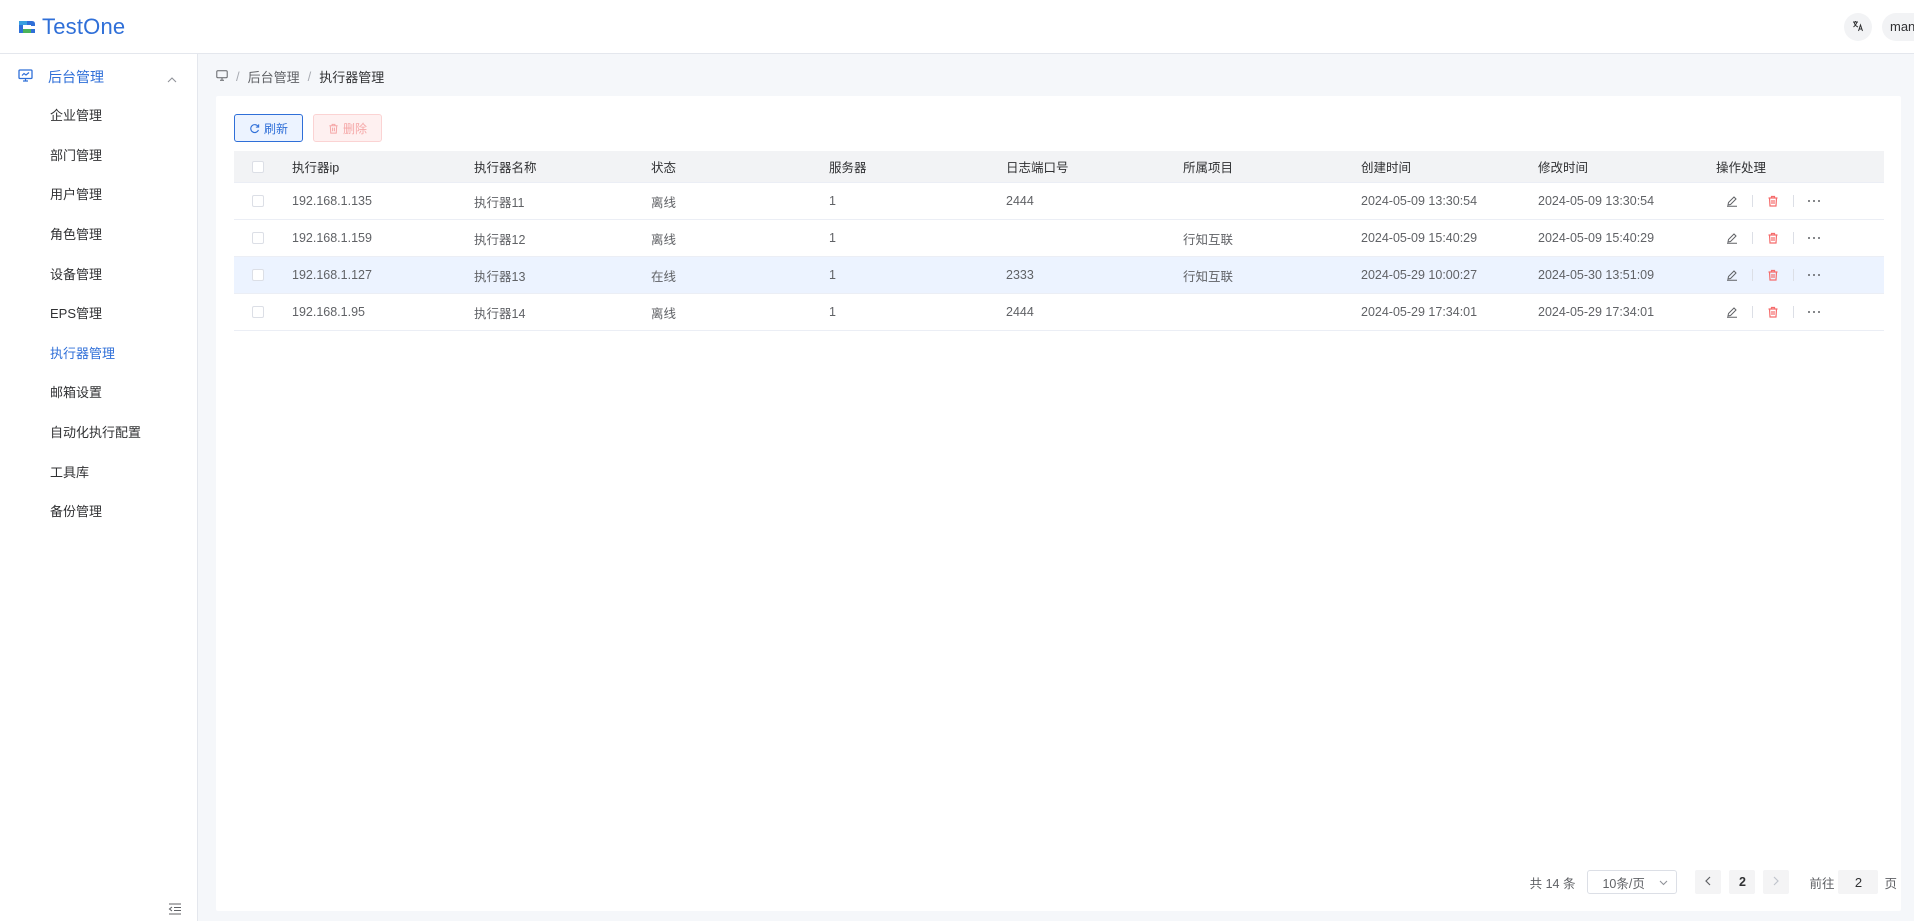 The height and width of the screenshot is (921, 1914). Describe the element at coordinates (76, 115) in the screenshot. I see `sidebar-item-label: 企业管理` at that location.